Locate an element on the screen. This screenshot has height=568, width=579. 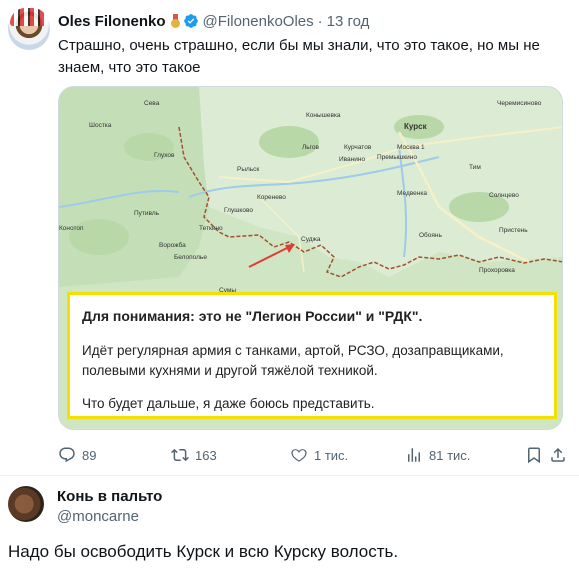
tweet-actions: 89 163 1 тис. 81 тис. is located at coordinates (311, 455).